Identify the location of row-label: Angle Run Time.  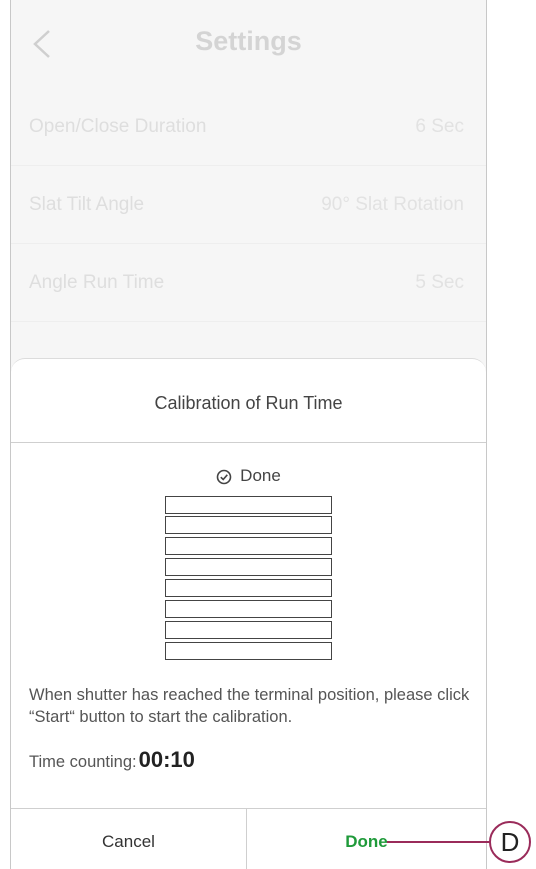
(97, 282).